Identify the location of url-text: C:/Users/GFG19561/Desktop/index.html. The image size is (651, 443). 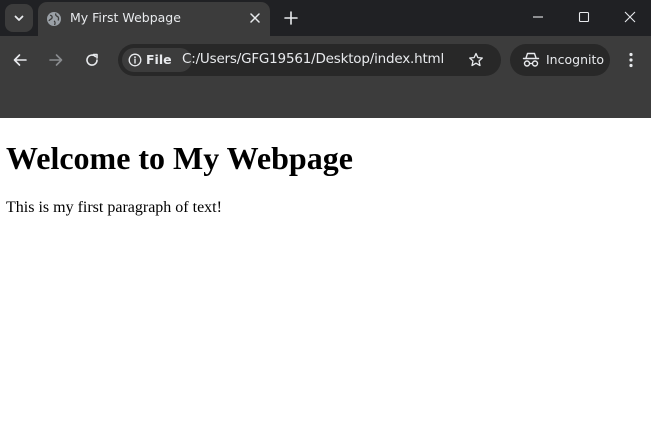
(313, 59).